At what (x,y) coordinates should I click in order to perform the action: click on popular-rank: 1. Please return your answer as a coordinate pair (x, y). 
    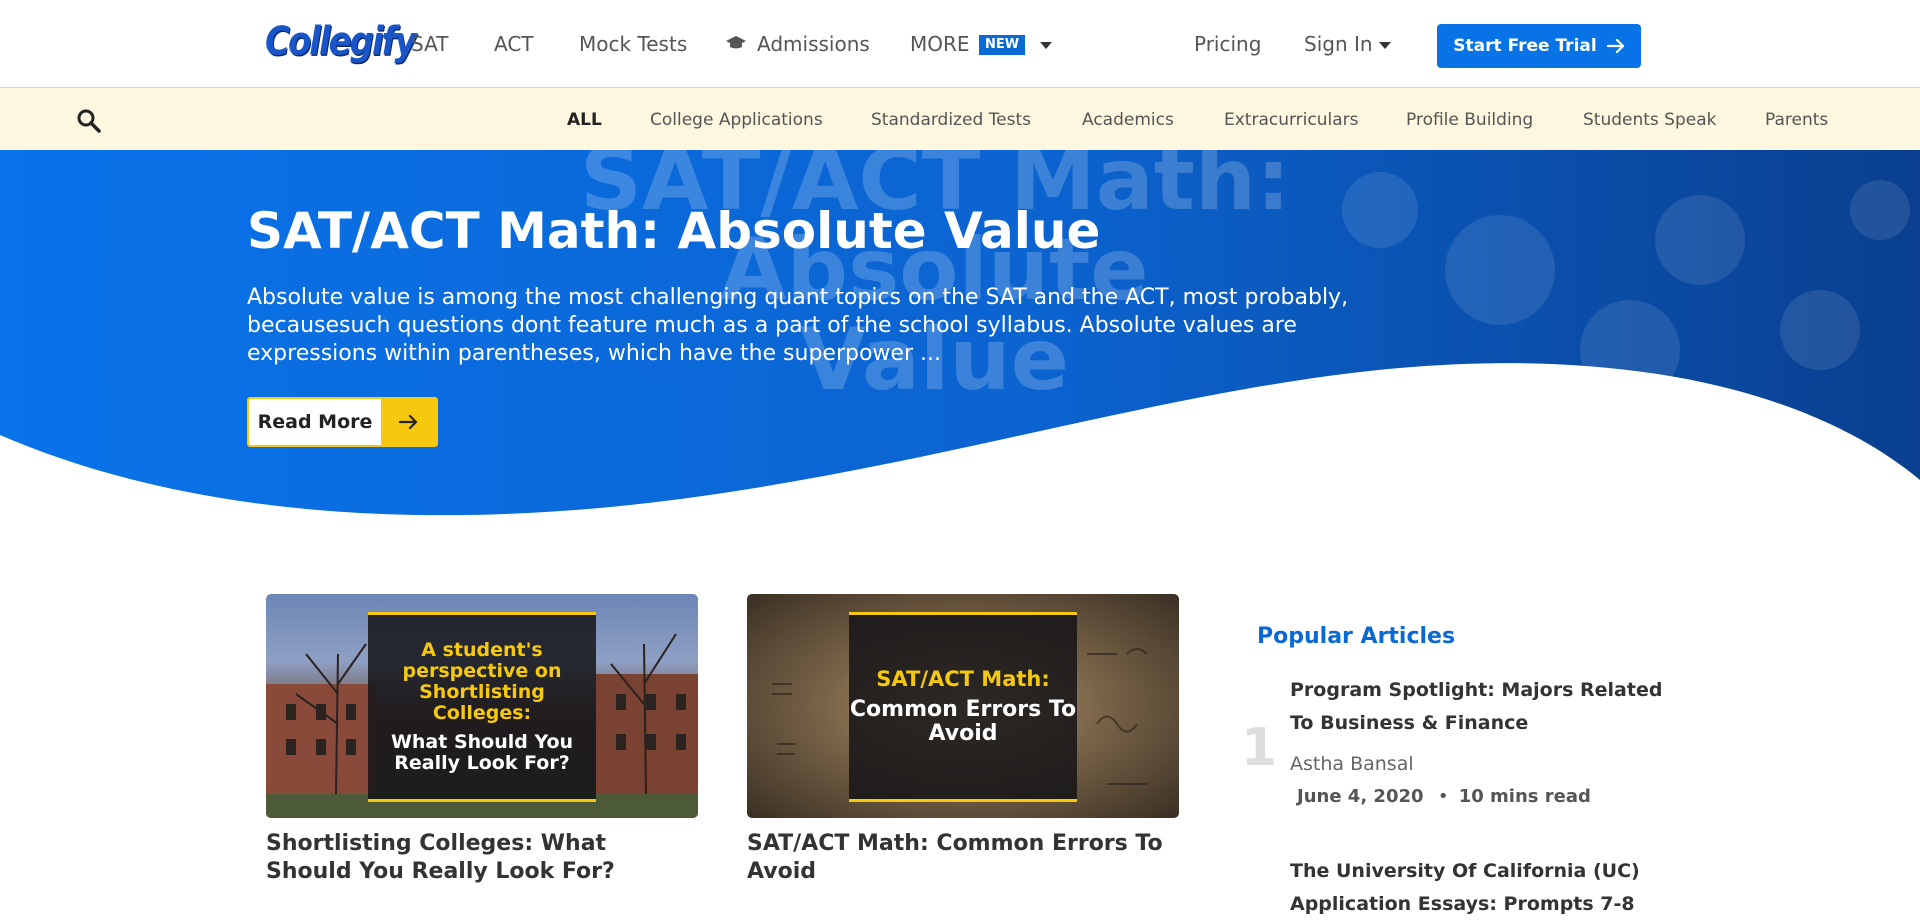
    Looking at the image, I should click on (1259, 748).